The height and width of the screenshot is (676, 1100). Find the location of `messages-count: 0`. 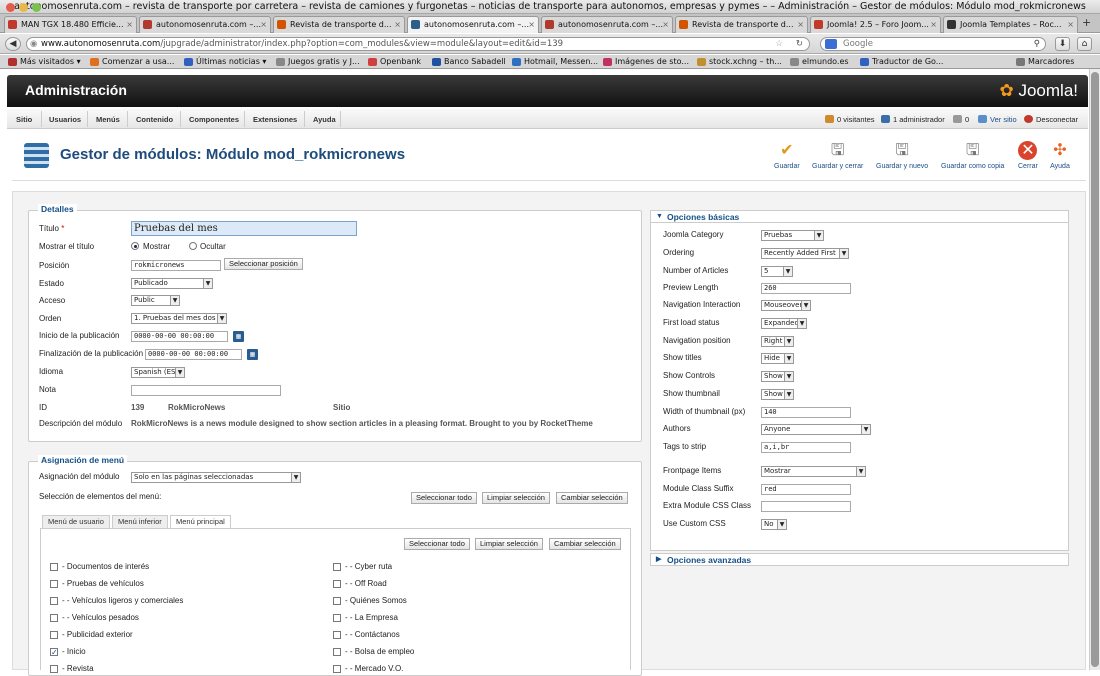

messages-count: 0 is located at coordinates (961, 119).